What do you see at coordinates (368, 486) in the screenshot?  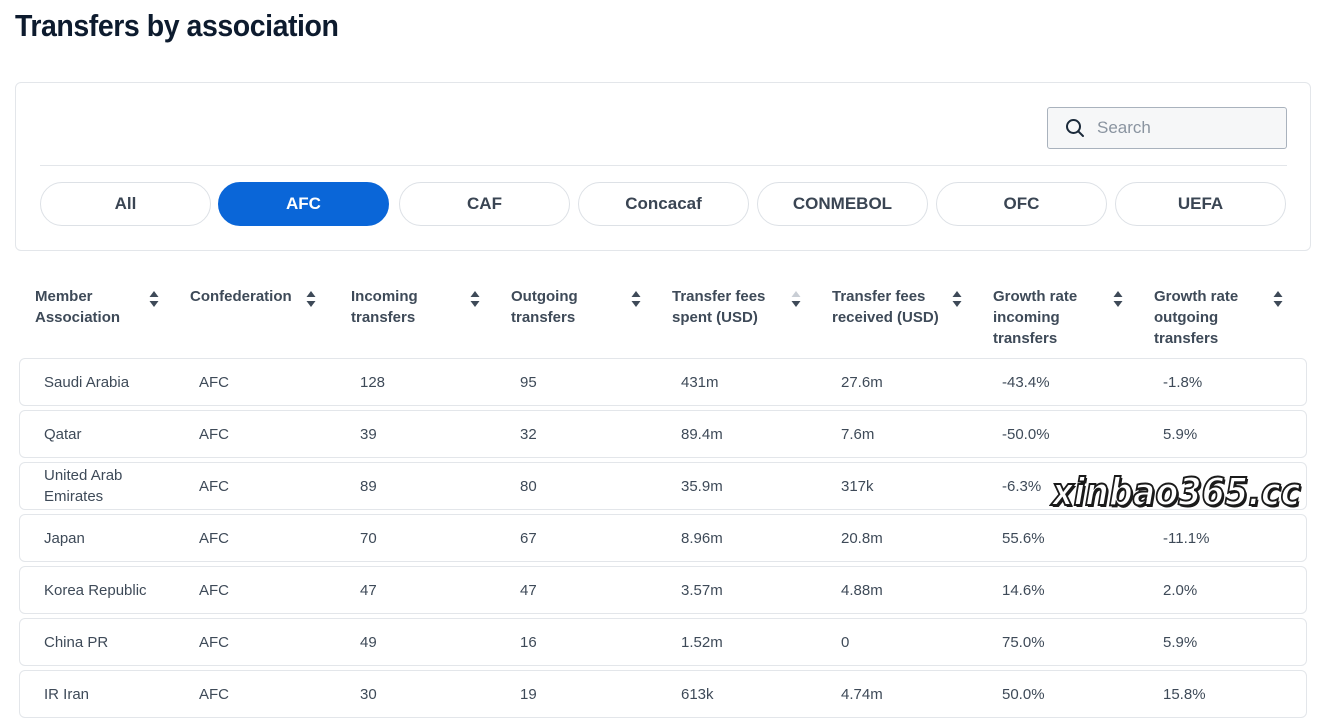 I see `table-cell: 89` at bounding box center [368, 486].